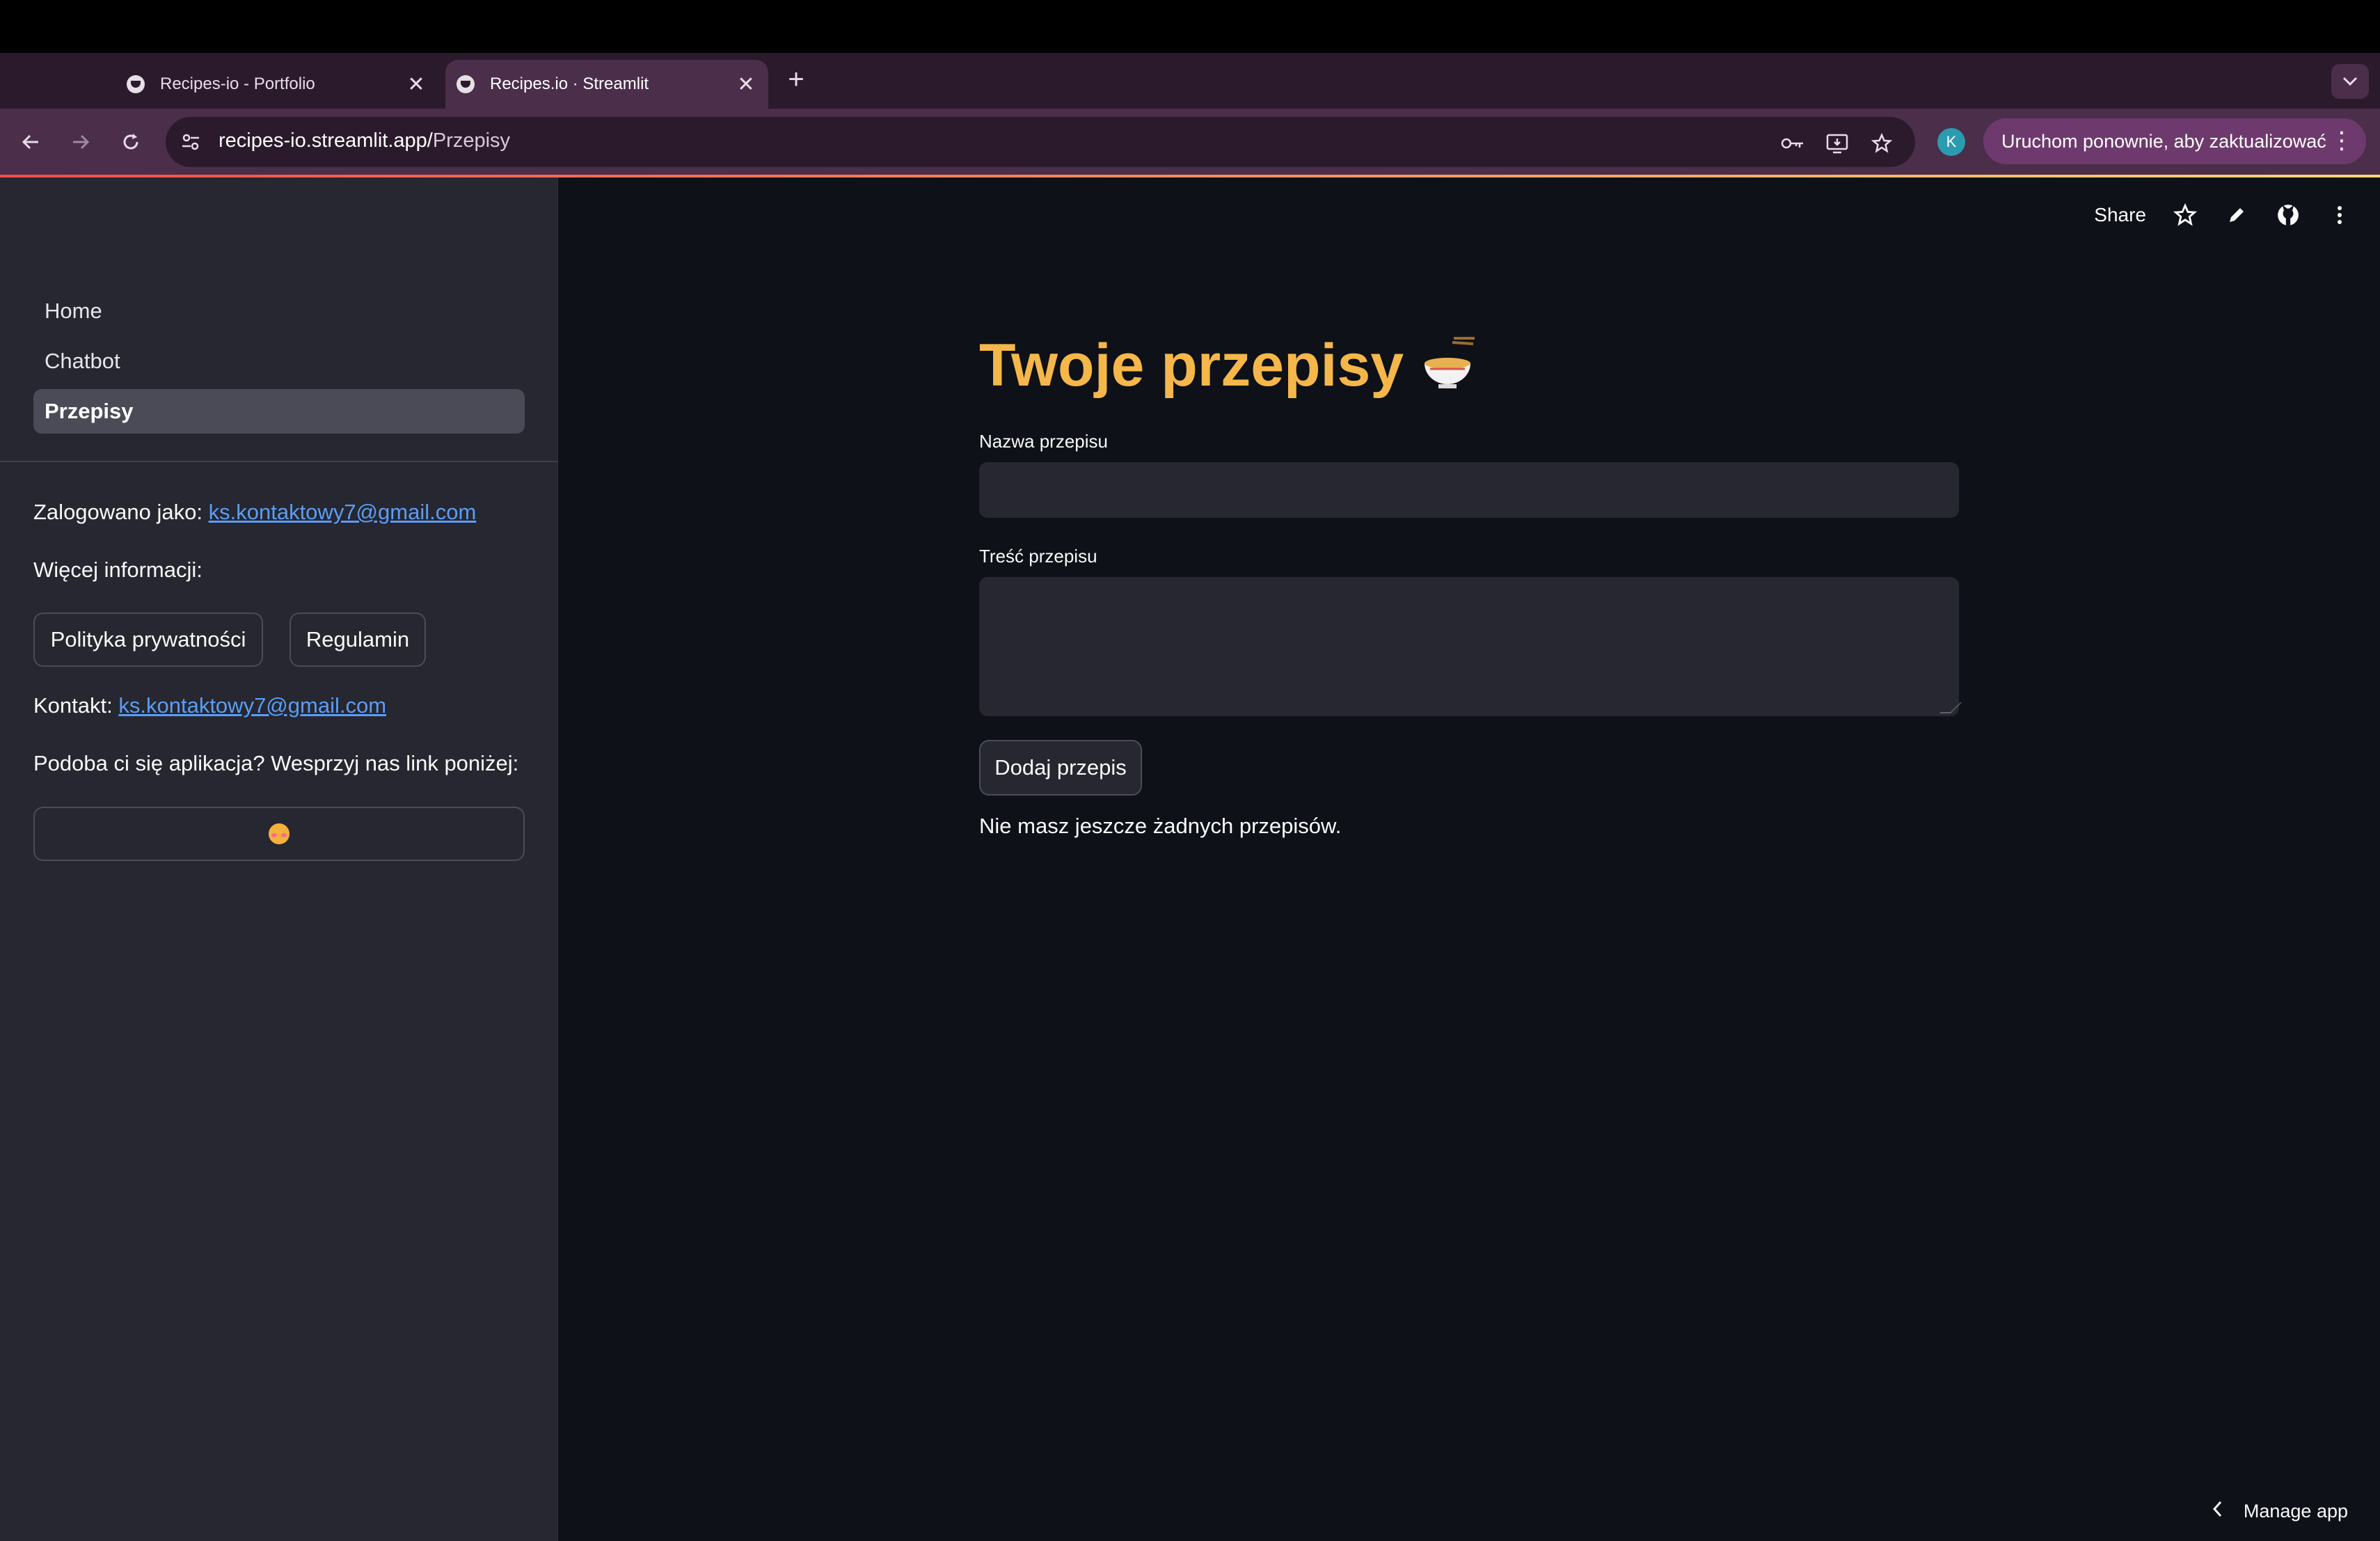 This screenshot has width=2380, height=1541. I want to click on more-vertical-icon, so click(2339, 215).